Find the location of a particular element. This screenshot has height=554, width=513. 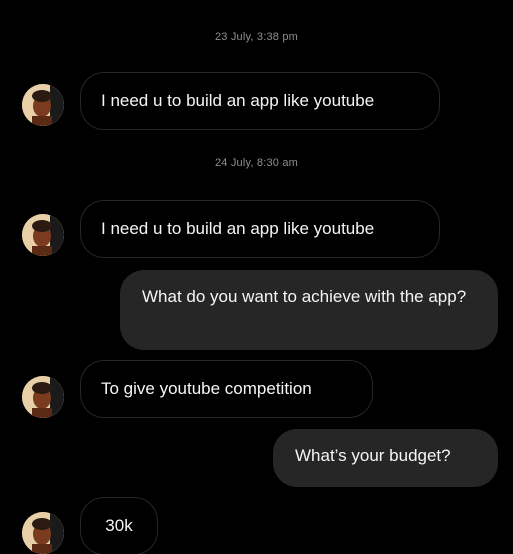

message-bubble-outgoing: What’s your budget? is located at coordinates (385, 458).